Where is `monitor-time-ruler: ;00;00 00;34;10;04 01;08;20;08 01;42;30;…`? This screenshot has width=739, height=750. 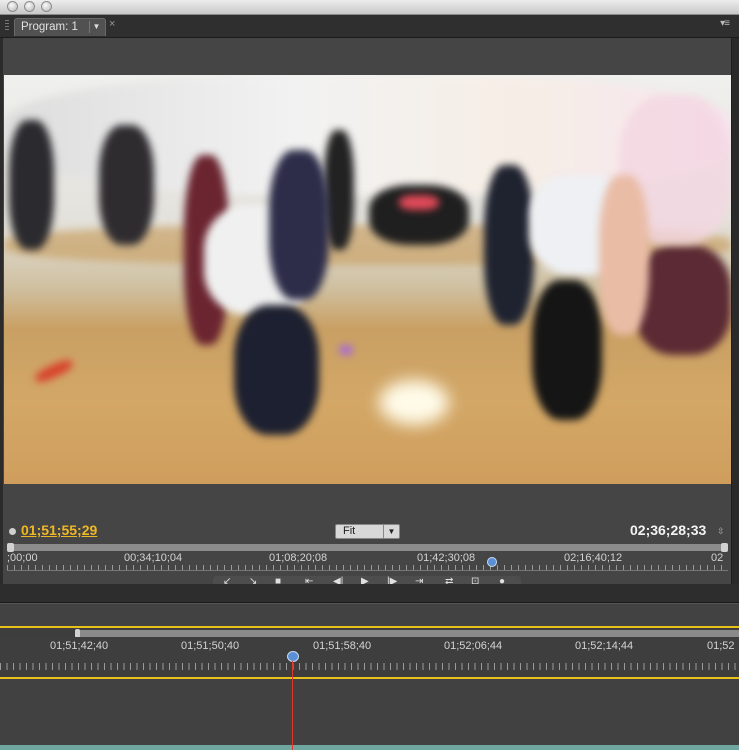
monitor-time-ruler: ;00;00 00;34;10;04 01;08;20;08 01;42;30;… is located at coordinates (367, 561).